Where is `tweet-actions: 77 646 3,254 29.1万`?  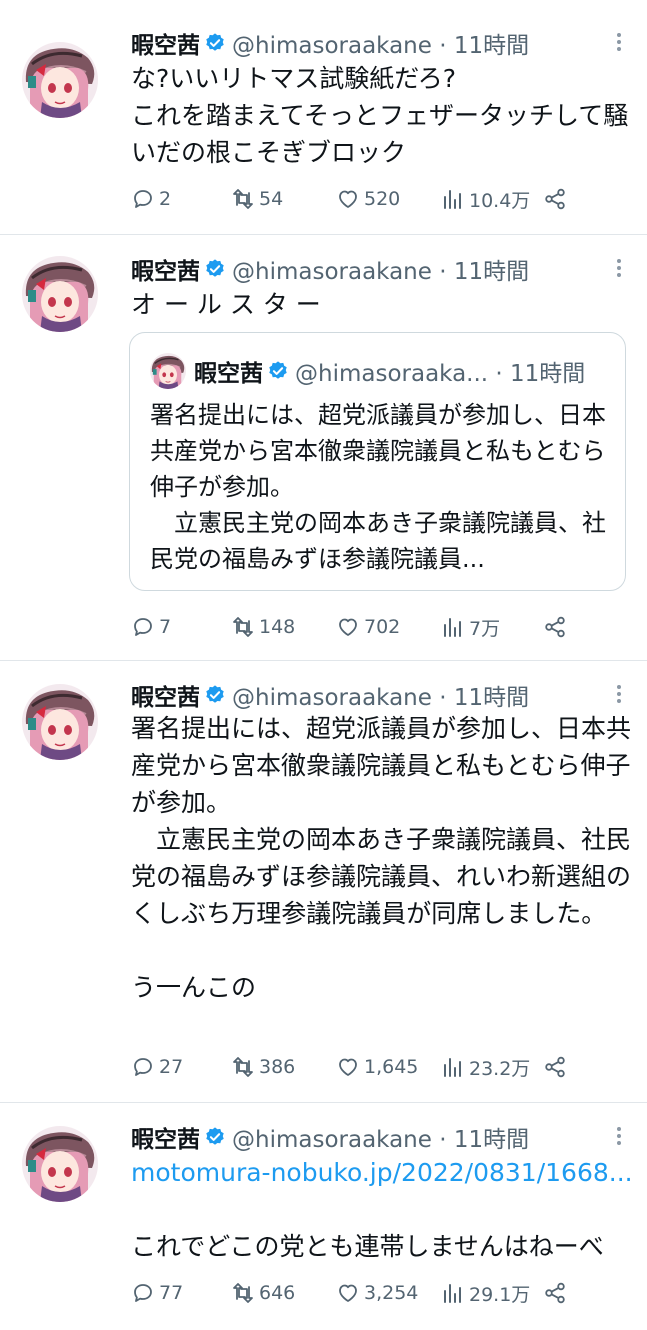
tweet-actions: 77 646 3,254 29.1万 is located at coordinates (356, 1293).